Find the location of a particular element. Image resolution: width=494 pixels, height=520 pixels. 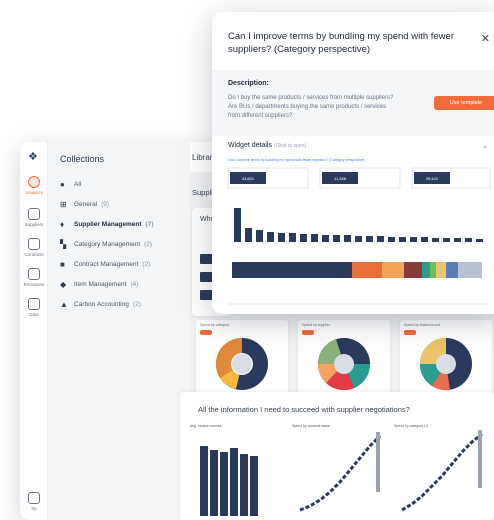

collection-label: All is located at coordinates (78, 184).